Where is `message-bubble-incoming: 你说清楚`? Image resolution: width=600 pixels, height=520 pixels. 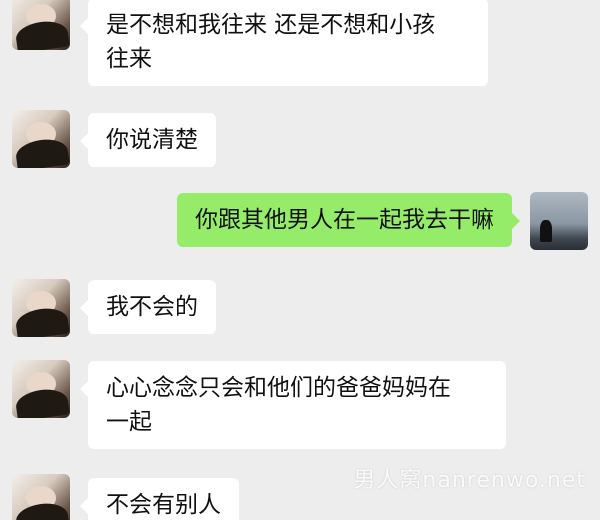
message-bubble-incoming: 你说清楚 is located at coordinates (148, 140).